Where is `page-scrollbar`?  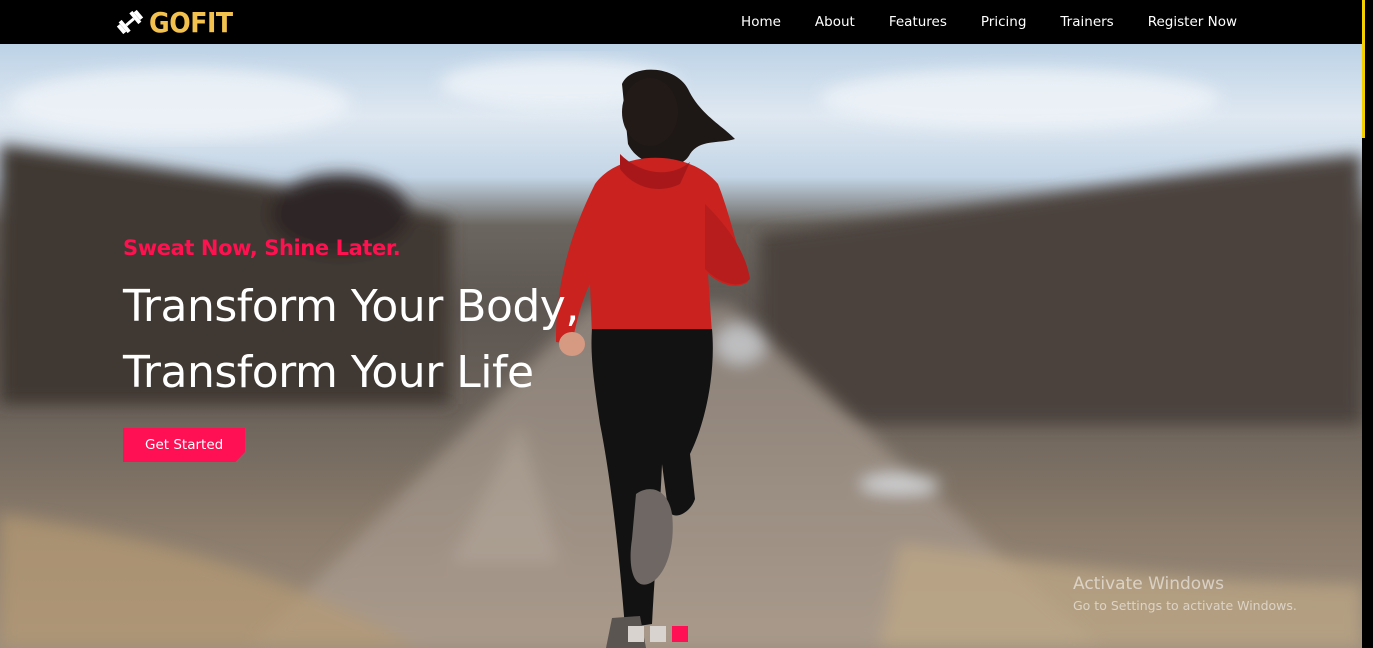 page-scrollbar is located at coordinates (1369, 324).